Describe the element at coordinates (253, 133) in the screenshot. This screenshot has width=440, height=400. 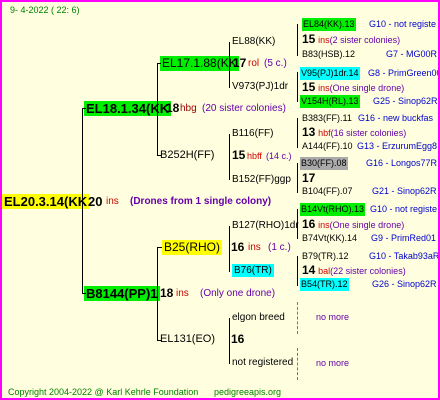
I see `gen3-mfm-id: B116(FF)` at that location.